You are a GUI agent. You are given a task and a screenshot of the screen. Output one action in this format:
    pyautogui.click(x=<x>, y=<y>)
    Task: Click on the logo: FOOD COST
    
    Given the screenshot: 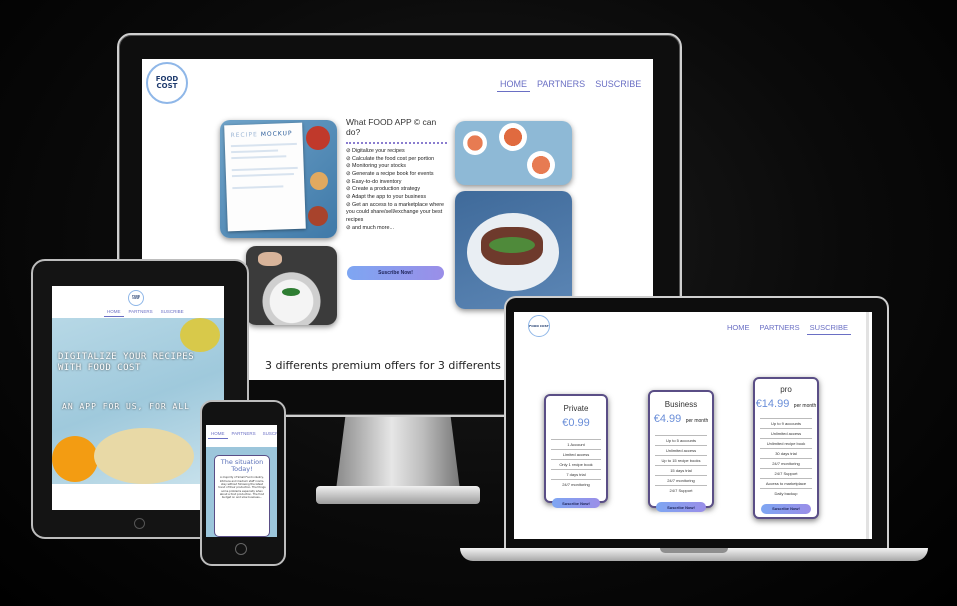 What is the action you would take?
    pyautogui.click(x=167, y=83)
    